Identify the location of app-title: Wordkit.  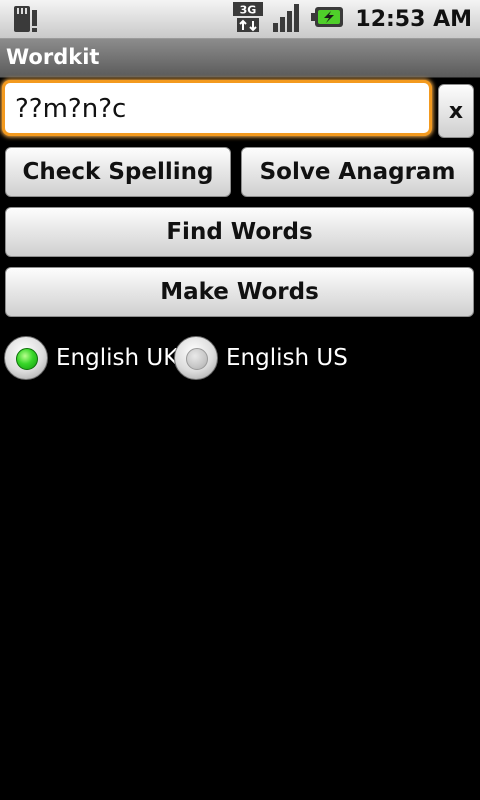
(53, 57).